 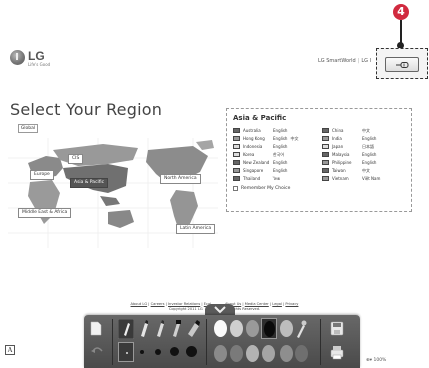 What do you see at coordinates (42, 175) in the screenshot?
I see `region-europe: Europe` at bounding box center [42, 175].